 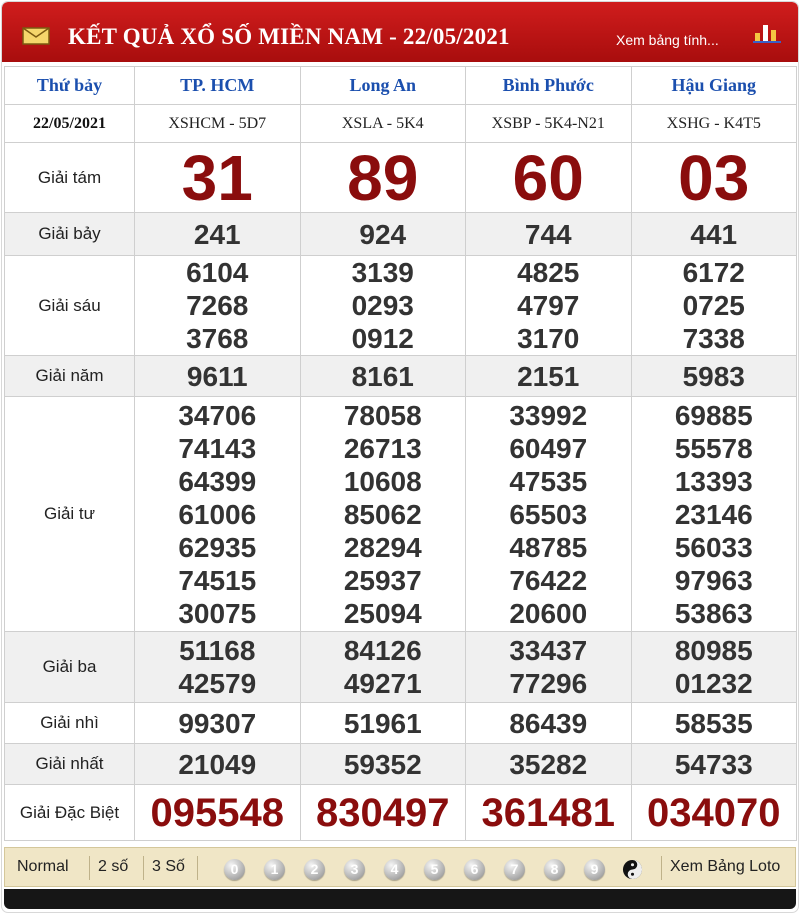 I want to click on prize-number: 69885, so click(x=713, y=415).